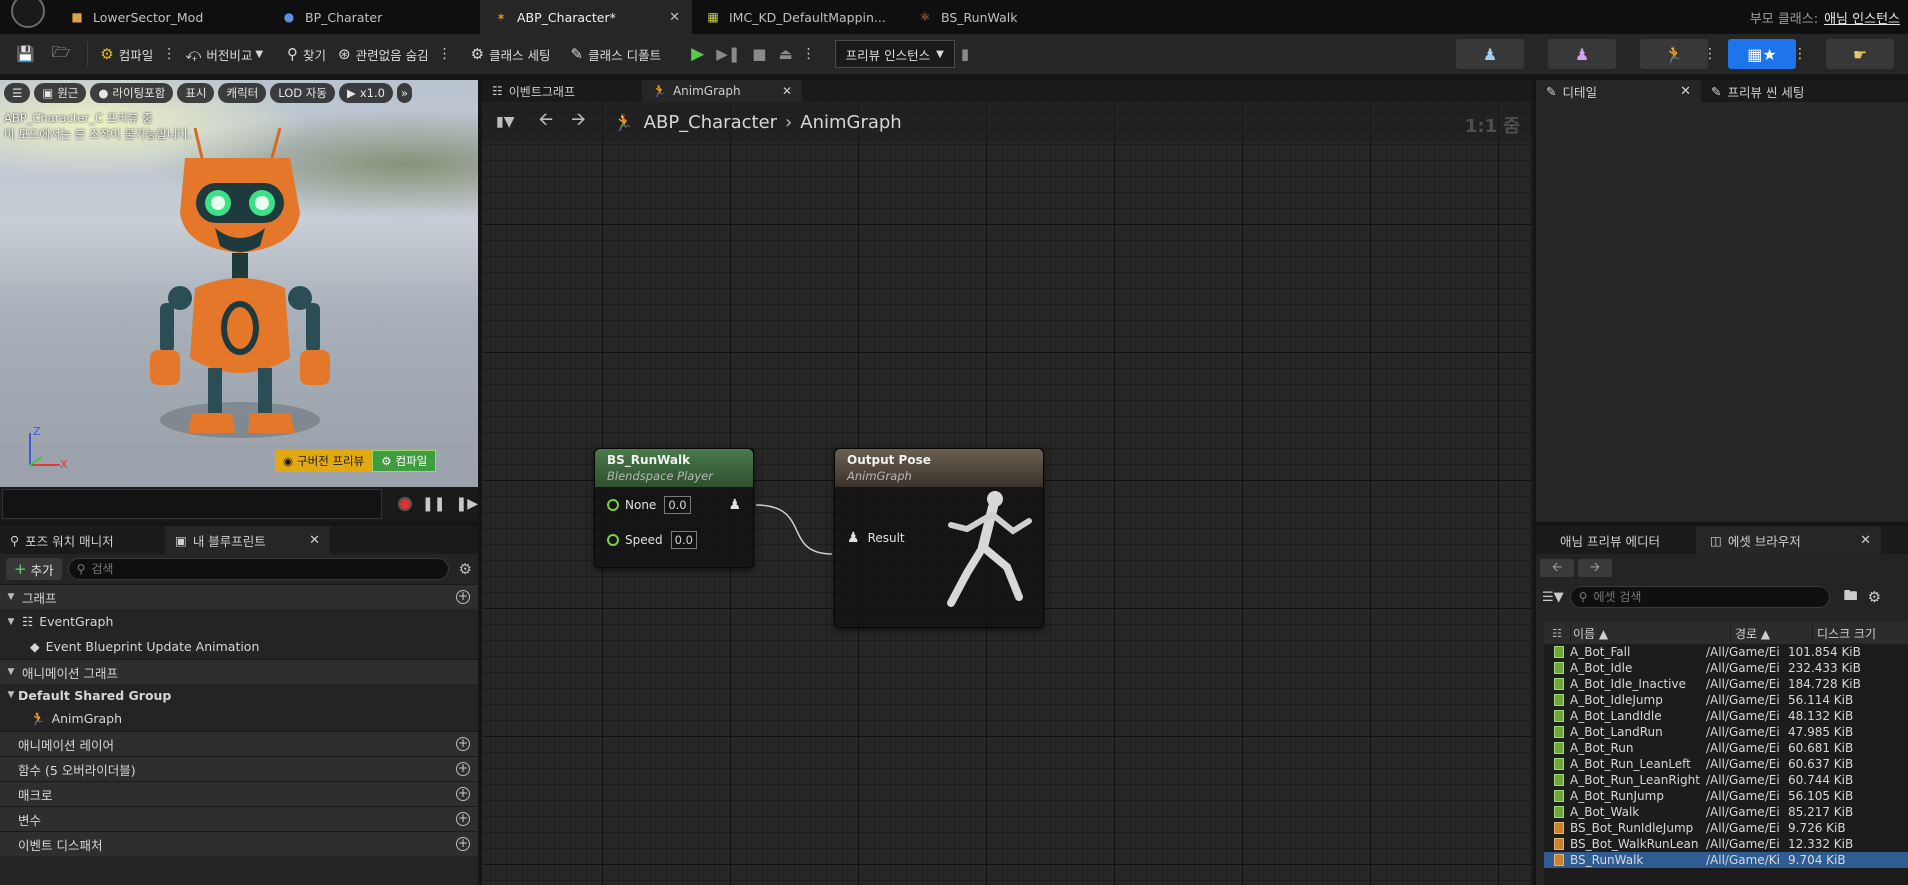 This screenshot has width=1908, height=885. What do you see at coordinates (1788, 540) in the screenshot?
I see `tab-asset-browser: ◫ 에셋 브라우저 ✕` at bounding box center [1788, 540].